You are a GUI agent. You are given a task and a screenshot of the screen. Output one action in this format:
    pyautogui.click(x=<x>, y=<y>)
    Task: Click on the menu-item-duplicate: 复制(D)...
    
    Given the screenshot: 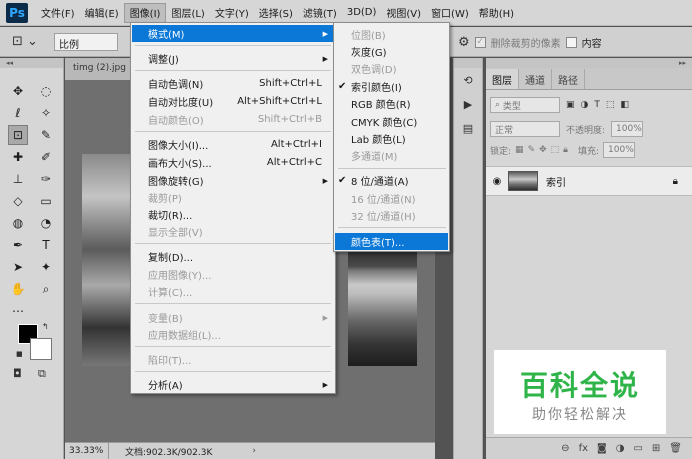 What is the action you would take?
    pyautogui.click(x=233, y=256)
    